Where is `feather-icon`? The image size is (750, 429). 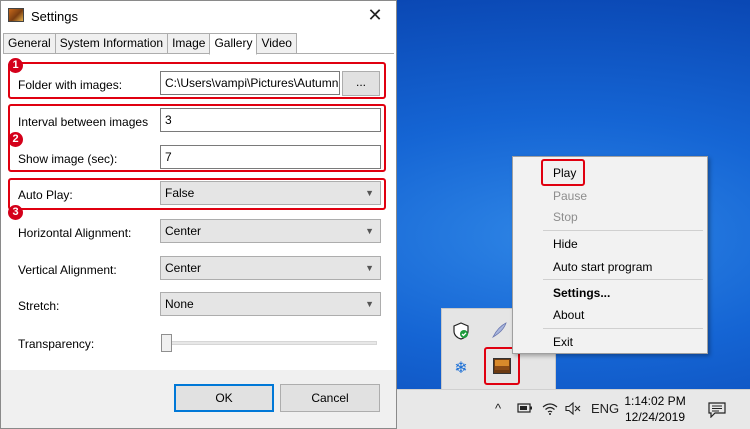
feather-icon is located at coordinates (499, 330).